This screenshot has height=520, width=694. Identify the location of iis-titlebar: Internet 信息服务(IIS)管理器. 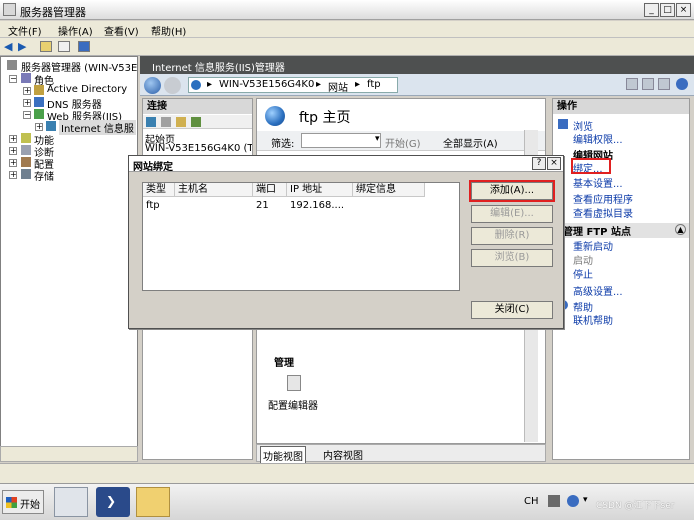
(417, 65).